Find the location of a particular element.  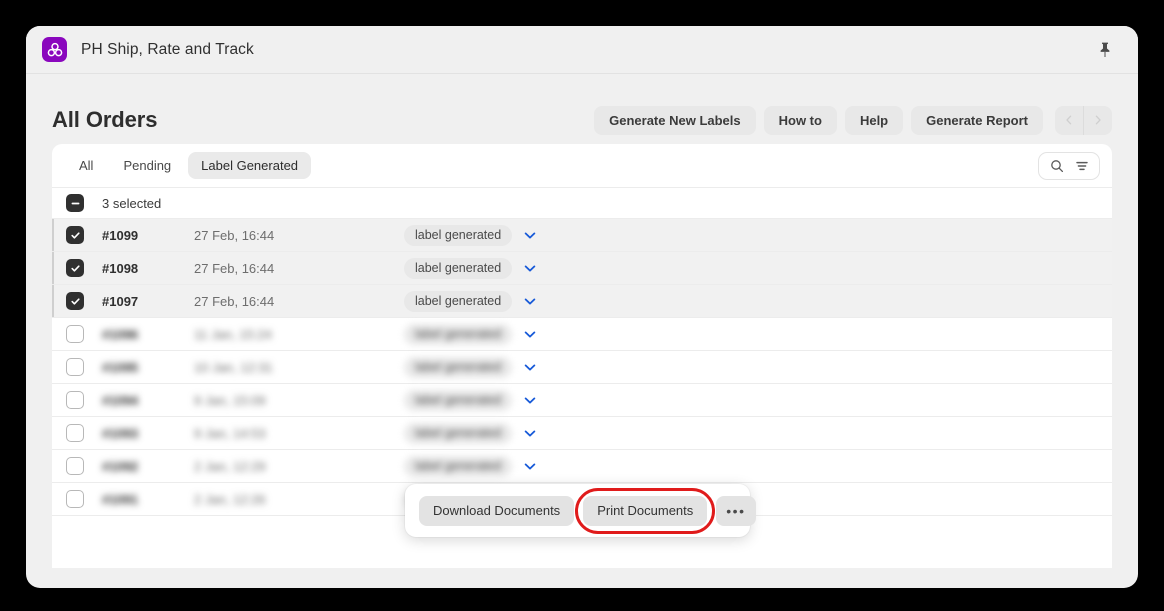

order-id: #1091 is located at coordinates (120, 499).